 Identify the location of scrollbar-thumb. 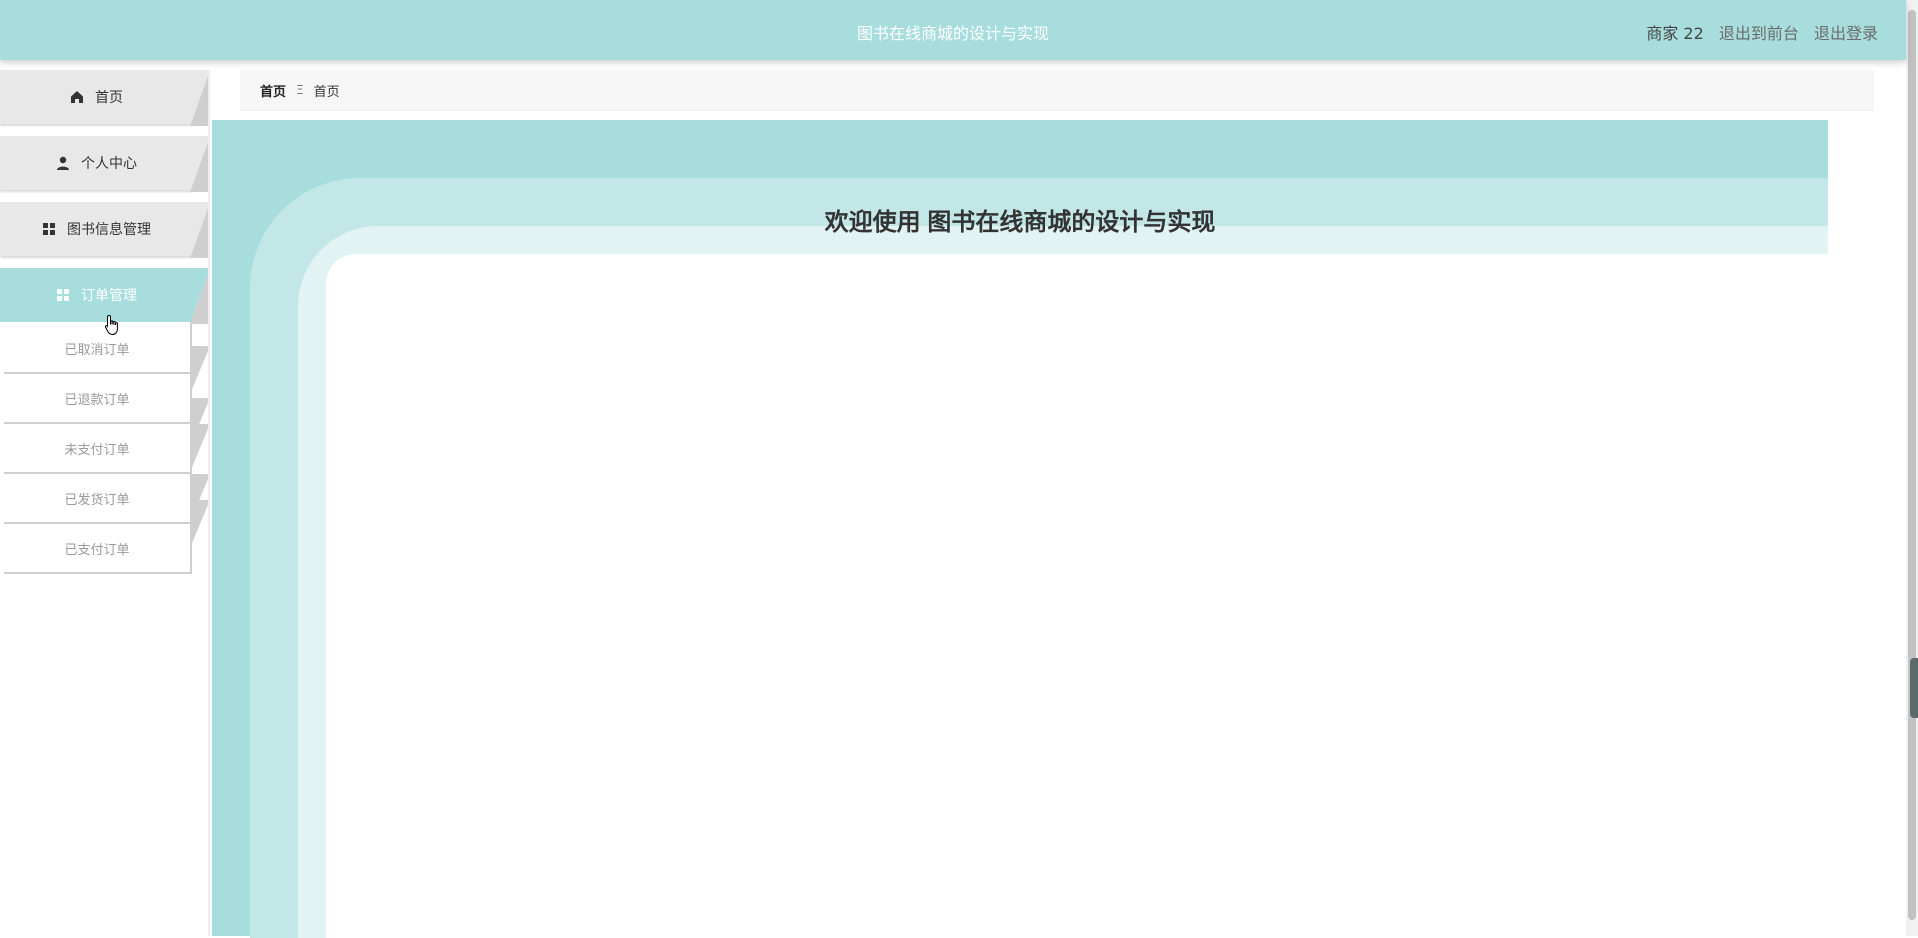
(1912, 465).